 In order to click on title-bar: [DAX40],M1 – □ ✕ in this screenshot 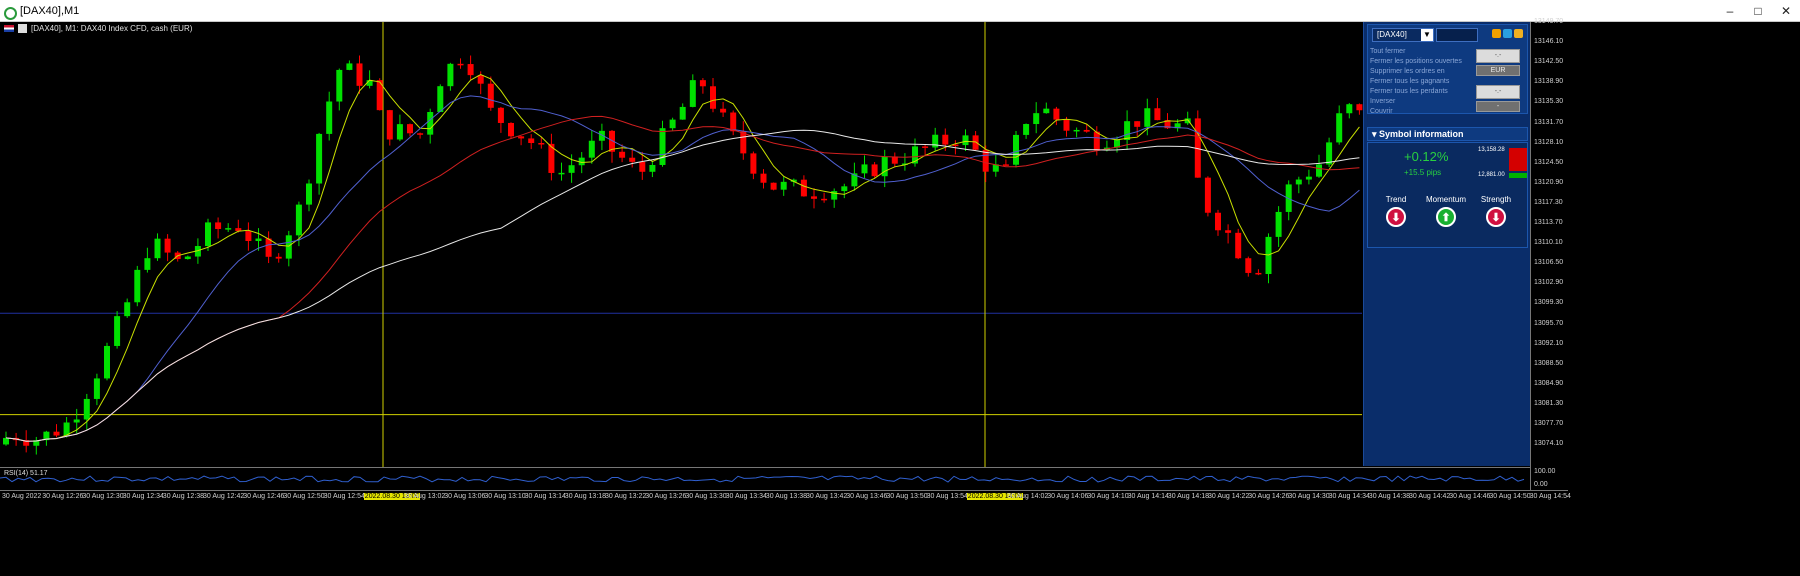, I will do `click(900, 11)`.